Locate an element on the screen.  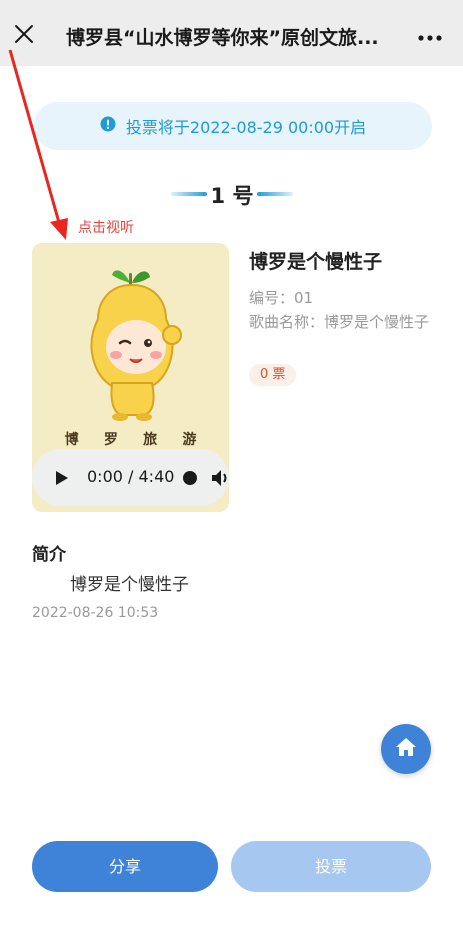
entry-cover: 博 罗 旅 游 0:00 / 4:40 is located at coordinates (130, 377).